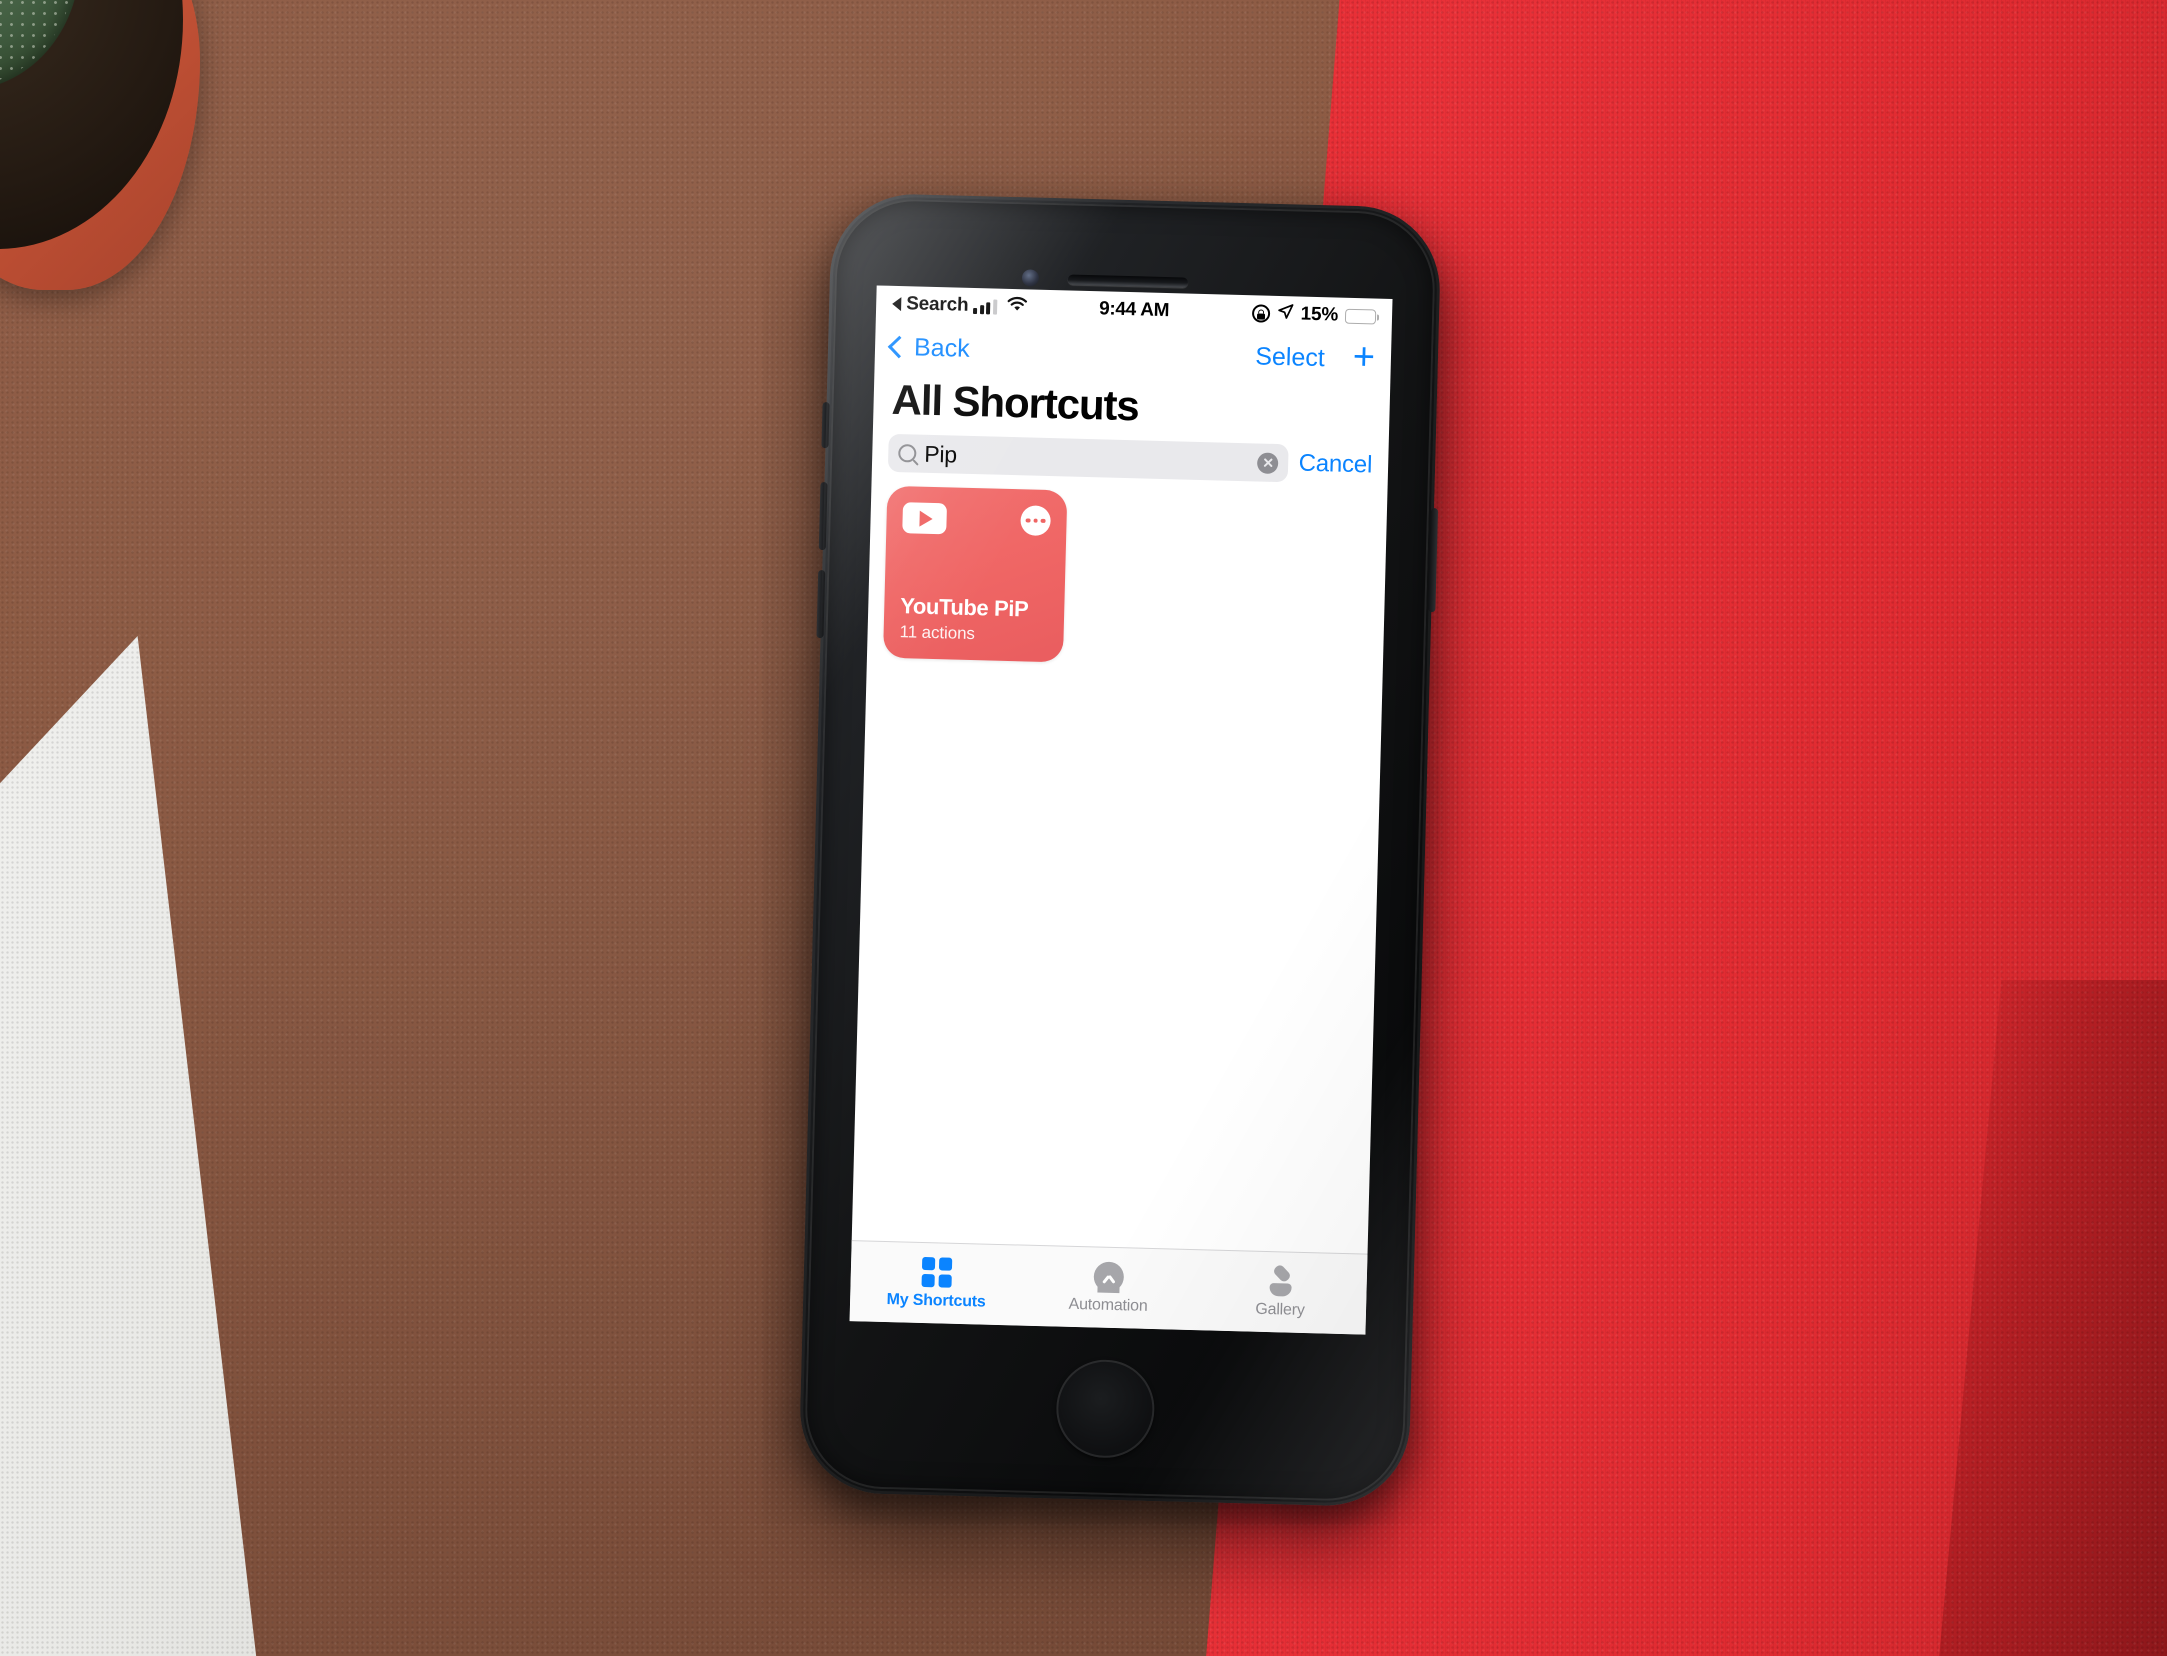  Describe the element at coordinates (1335, 465) in the screenshot. I see `cancel-button: Cancel` at that location.